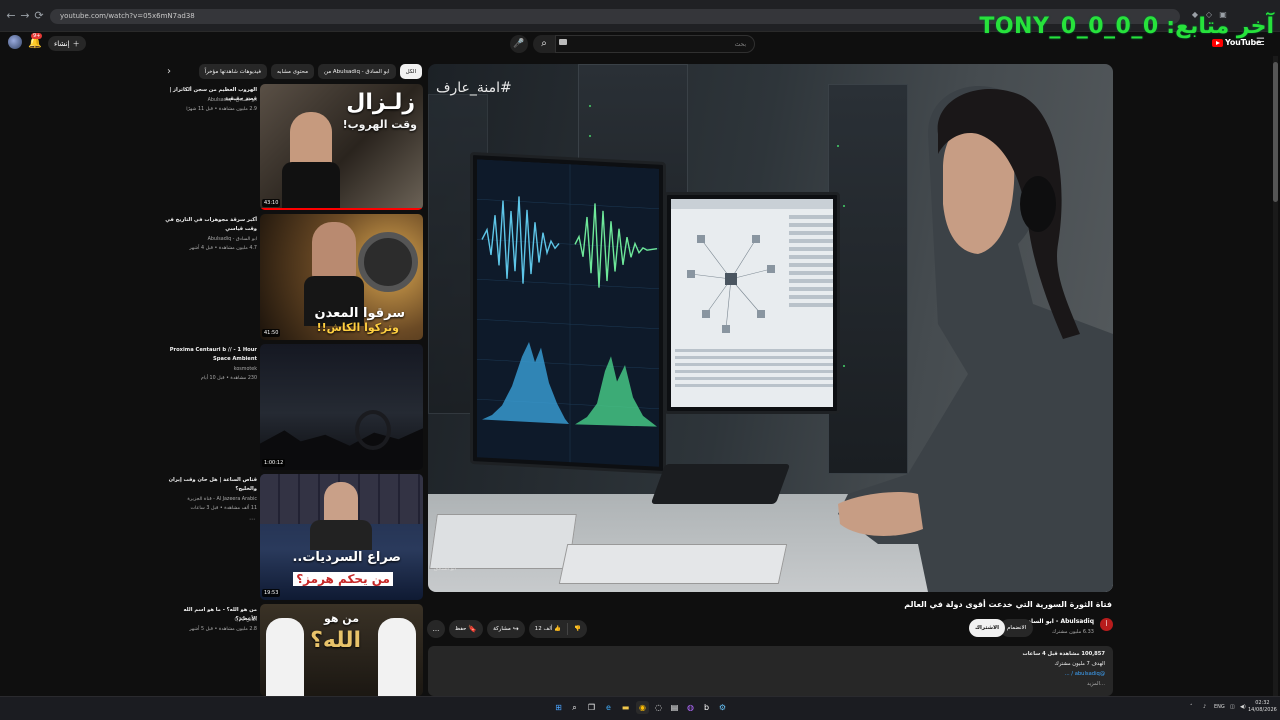 This screenshot has width=1280, height=720. I want to click on dislike-button: 👎, so click(577, 629).